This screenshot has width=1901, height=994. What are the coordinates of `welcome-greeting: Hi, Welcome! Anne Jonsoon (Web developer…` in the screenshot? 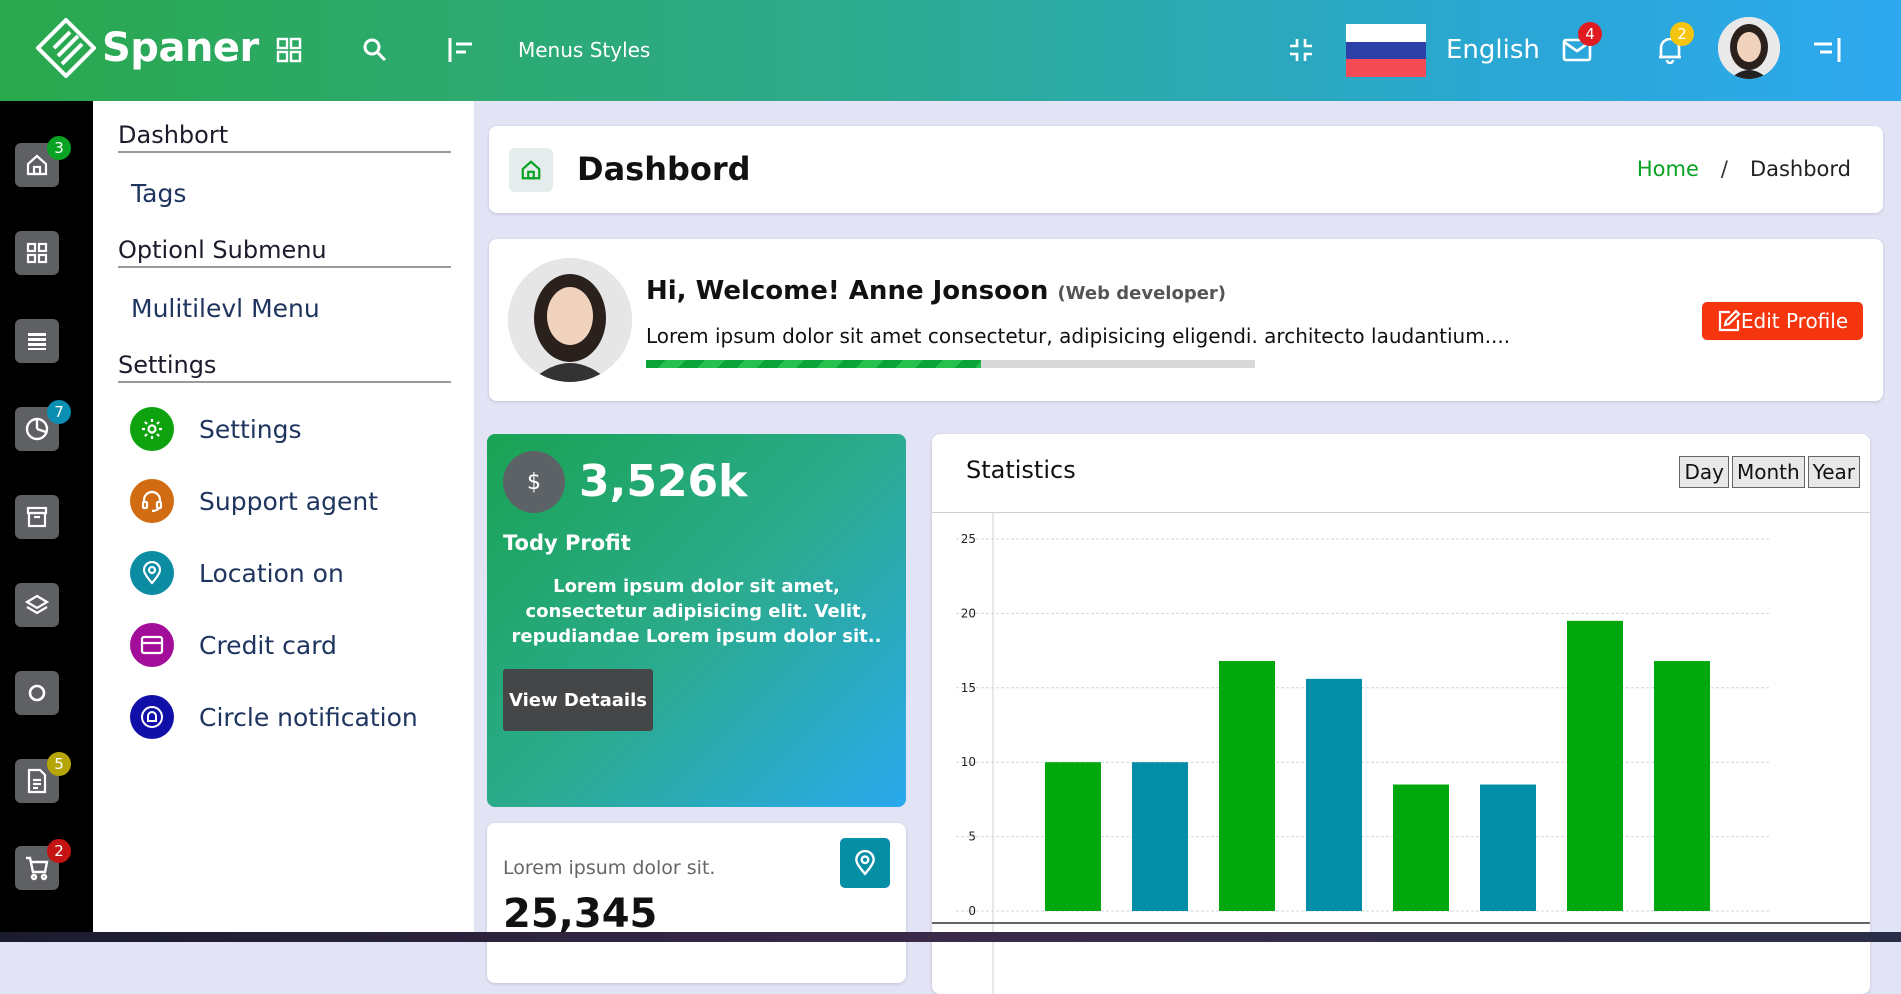 It's located at (936, 291).